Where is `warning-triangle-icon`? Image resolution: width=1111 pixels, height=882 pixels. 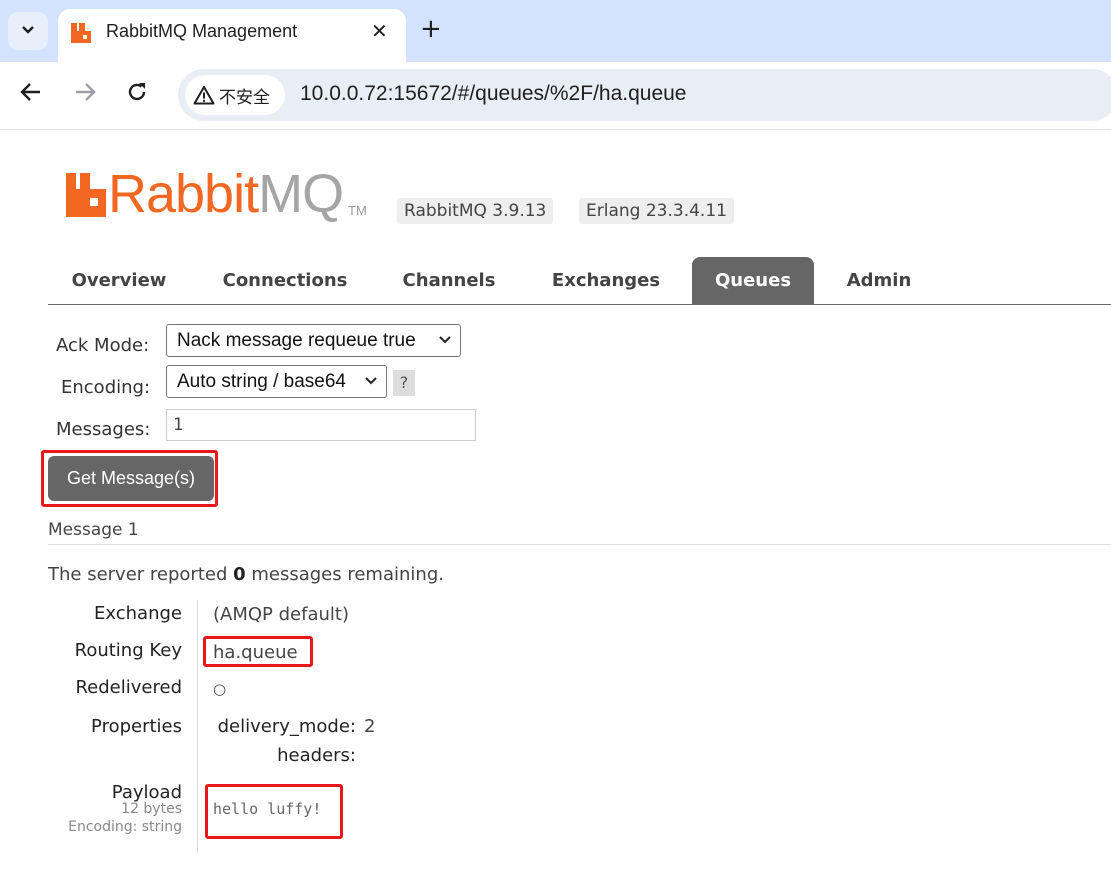
warning-triangle-icon is located at coordinates (204, 95).